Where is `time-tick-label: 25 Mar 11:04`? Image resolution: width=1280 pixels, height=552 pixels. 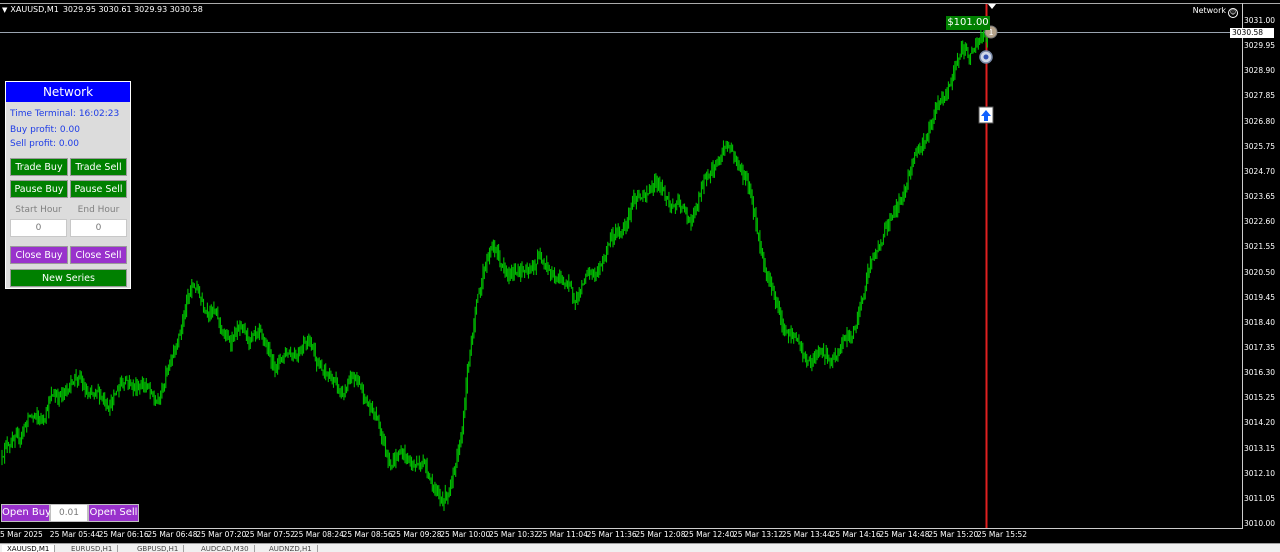
time-tick-label: 25 Mar 11:04 is located at coordinates (562, 534).